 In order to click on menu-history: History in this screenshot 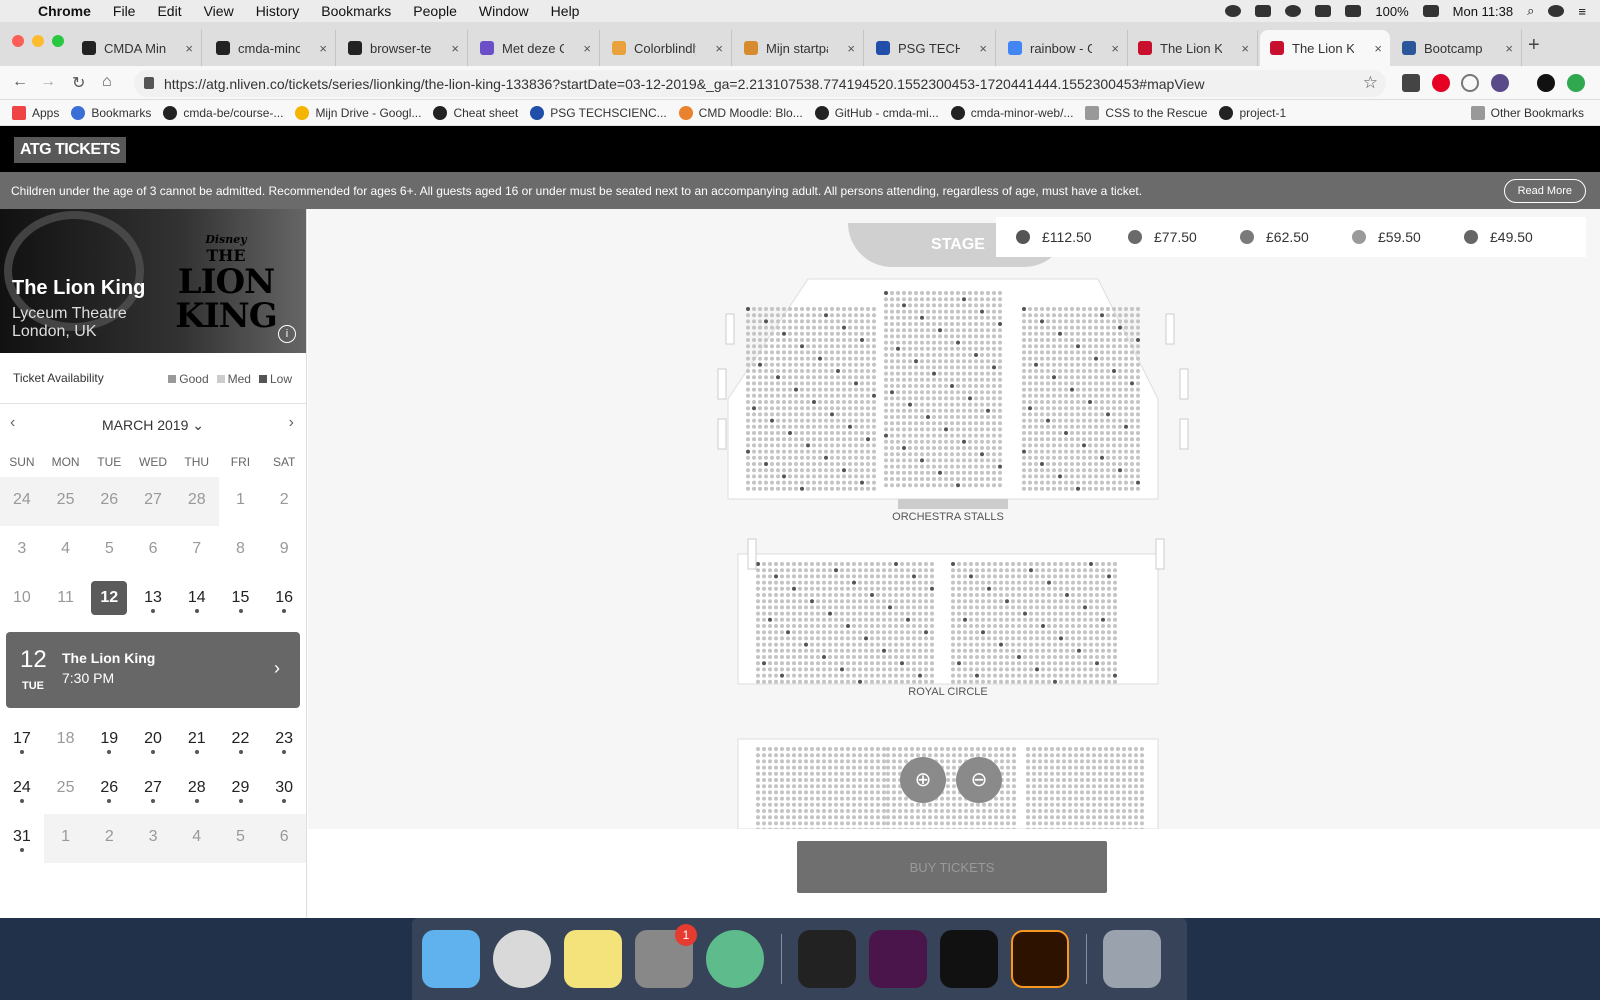, I will do `click(278, 11)`.